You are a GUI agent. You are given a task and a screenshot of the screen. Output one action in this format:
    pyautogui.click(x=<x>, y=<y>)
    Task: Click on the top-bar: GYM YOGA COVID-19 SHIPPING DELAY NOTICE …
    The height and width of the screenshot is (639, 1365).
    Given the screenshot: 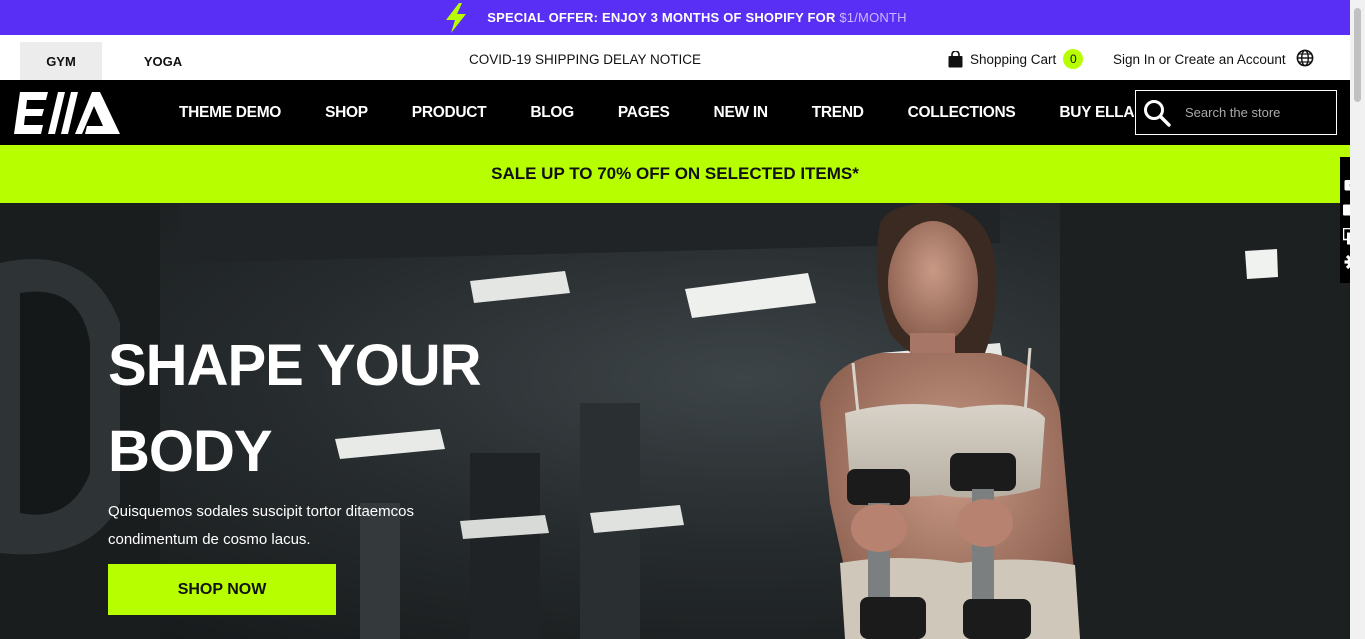 What is the action you would take?
    pyautogui.click(x=675, y=57)
    